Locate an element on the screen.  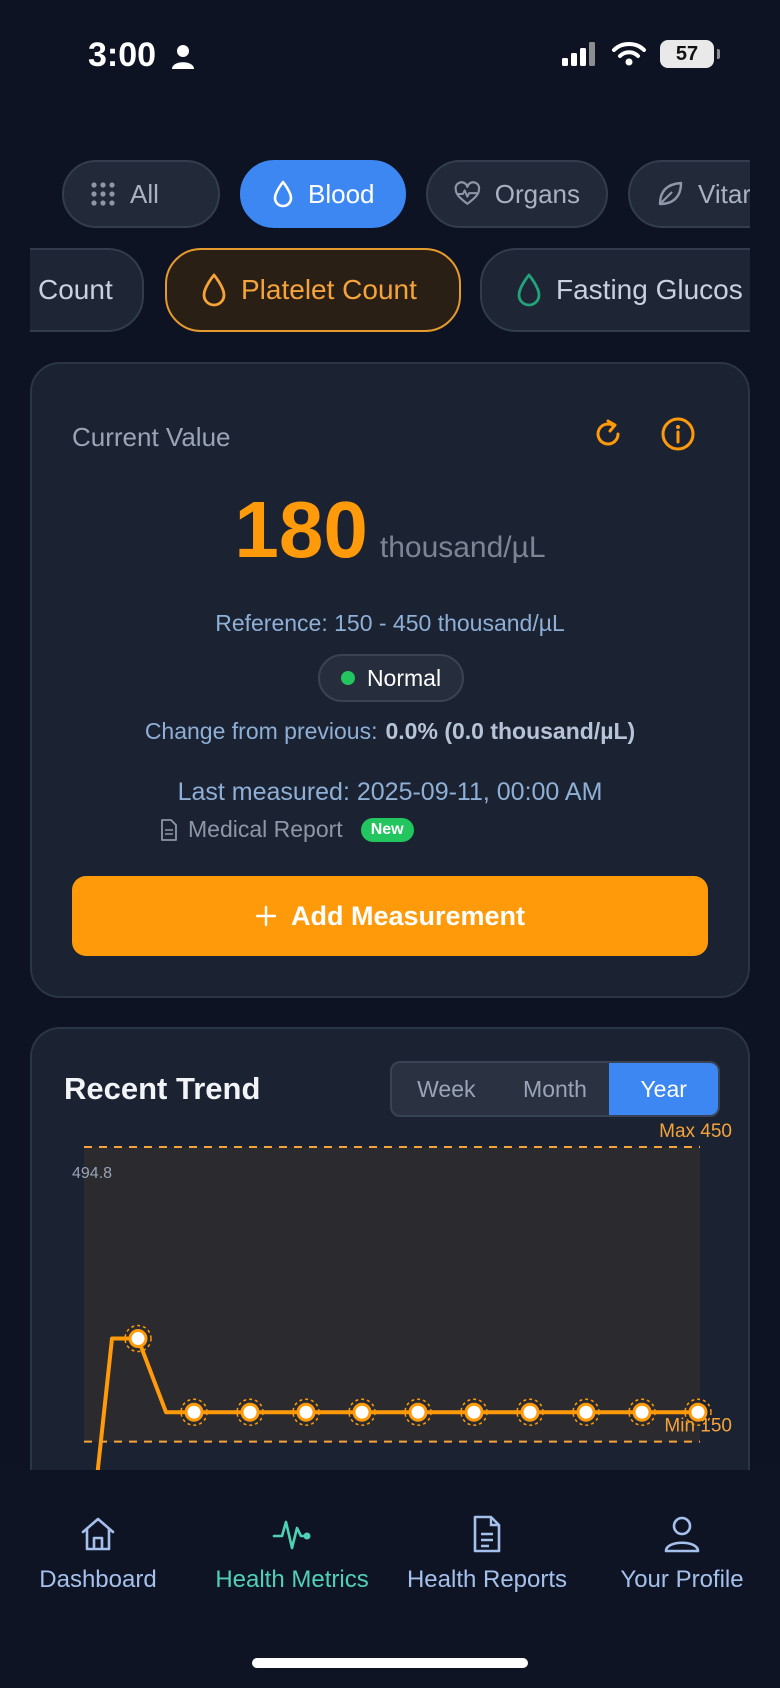
nav-health-reports: Health Reports is located at coordinates (487, 1554).